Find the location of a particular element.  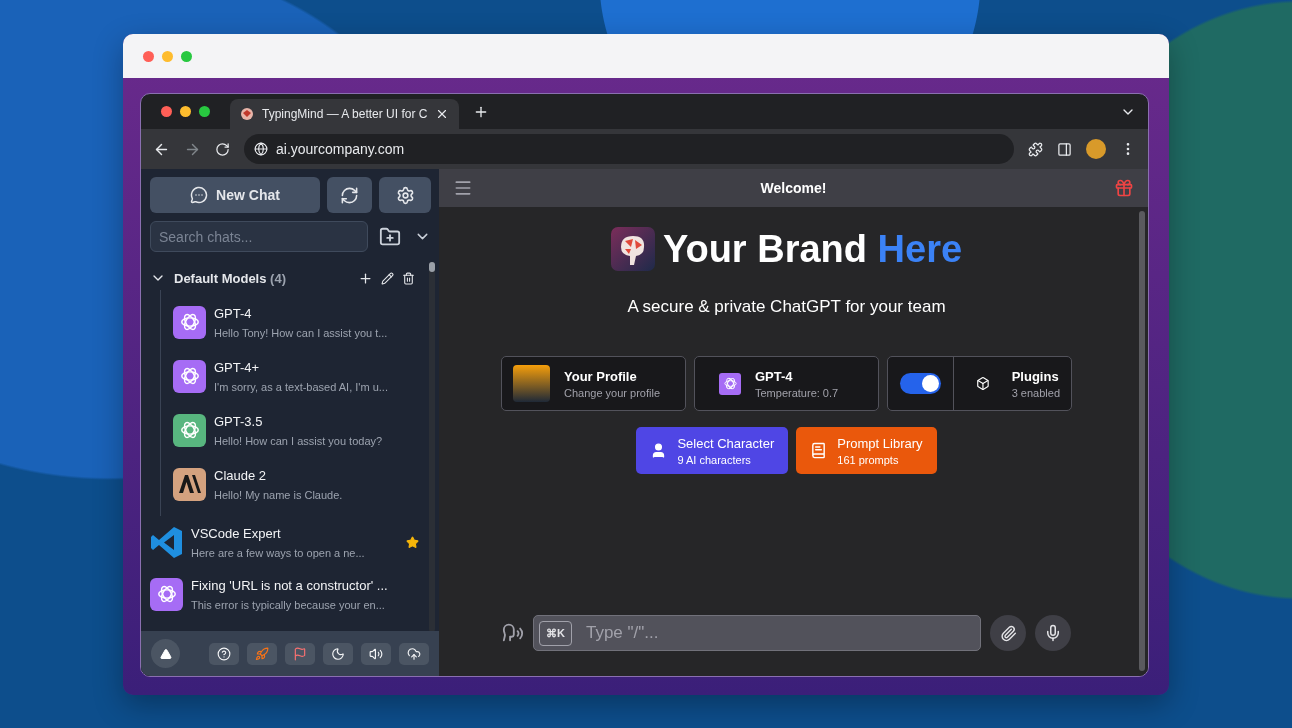

brand-title: Your Brand Here is located at coordinates (812, 249).